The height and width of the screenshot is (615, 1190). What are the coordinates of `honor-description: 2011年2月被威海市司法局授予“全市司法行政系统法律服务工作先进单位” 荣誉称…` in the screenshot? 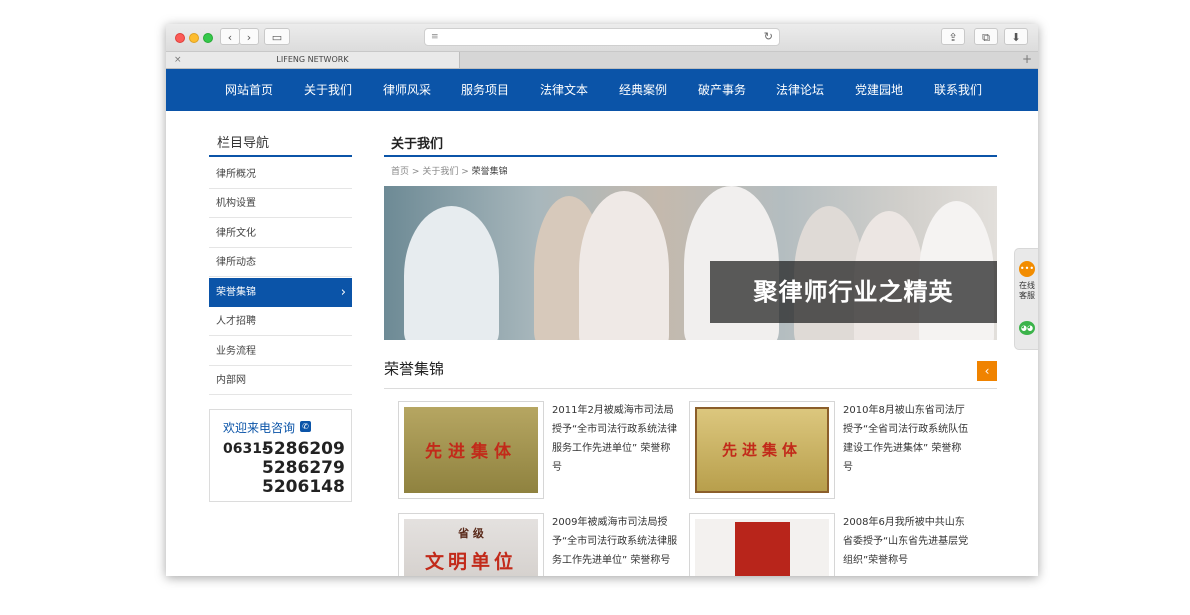 It's located at (615, 439).